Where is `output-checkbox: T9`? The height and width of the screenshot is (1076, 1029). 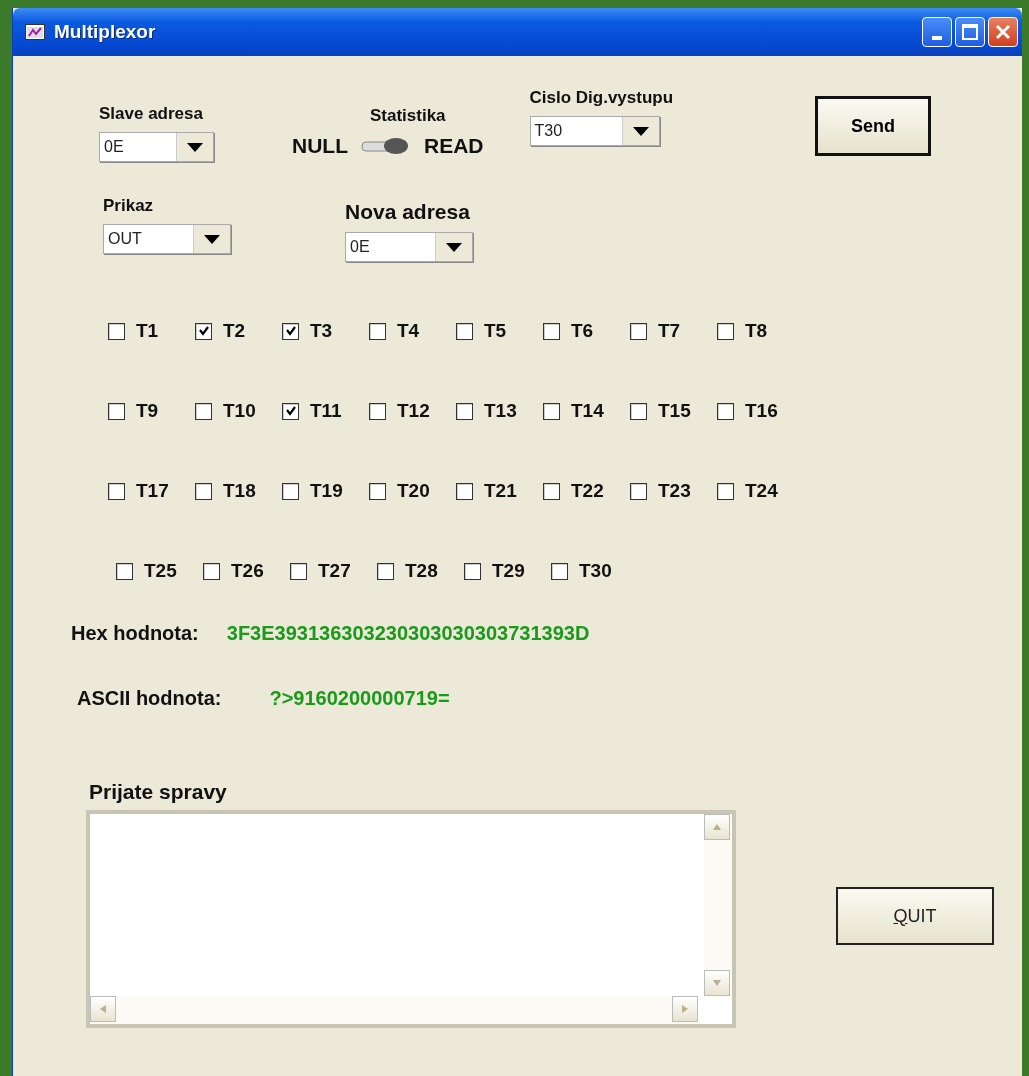
output-checkbox: T9 is located at coordinates (151, 411).